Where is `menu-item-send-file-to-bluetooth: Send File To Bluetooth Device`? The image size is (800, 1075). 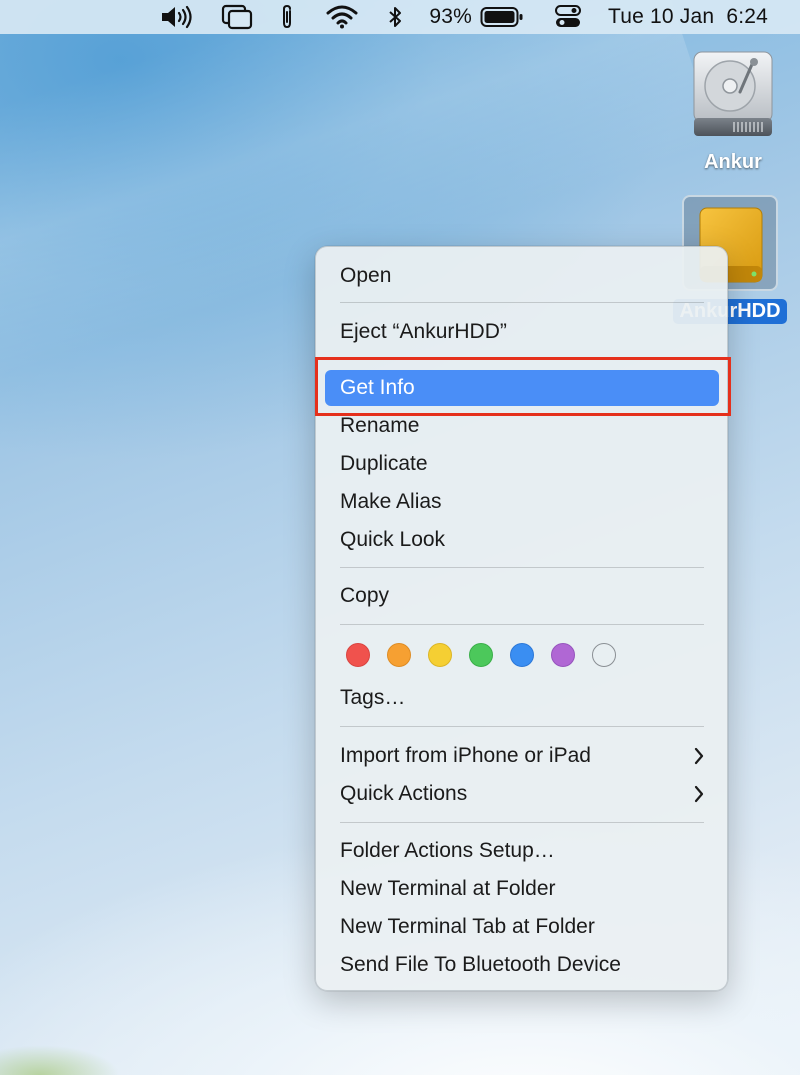
menu-item-send-file-to-bluetooth: Send File To Bluetooth Device is located at coordinates (522, 965).